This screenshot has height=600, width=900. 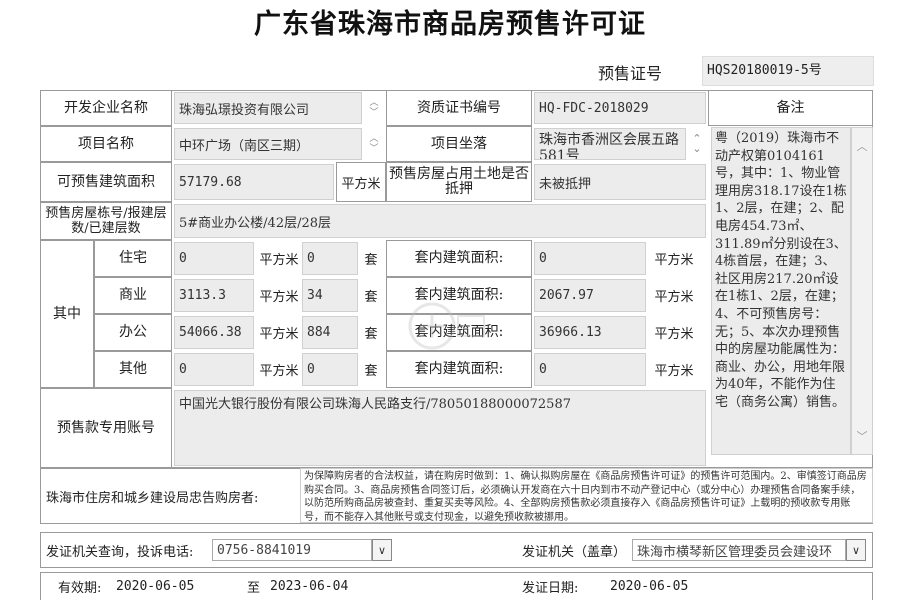 What do you see at coordinates (459, 182) in the screenshot?
I see `land-label: 预售房屋占用土地是否抵押` at bounding box center [459, 182].